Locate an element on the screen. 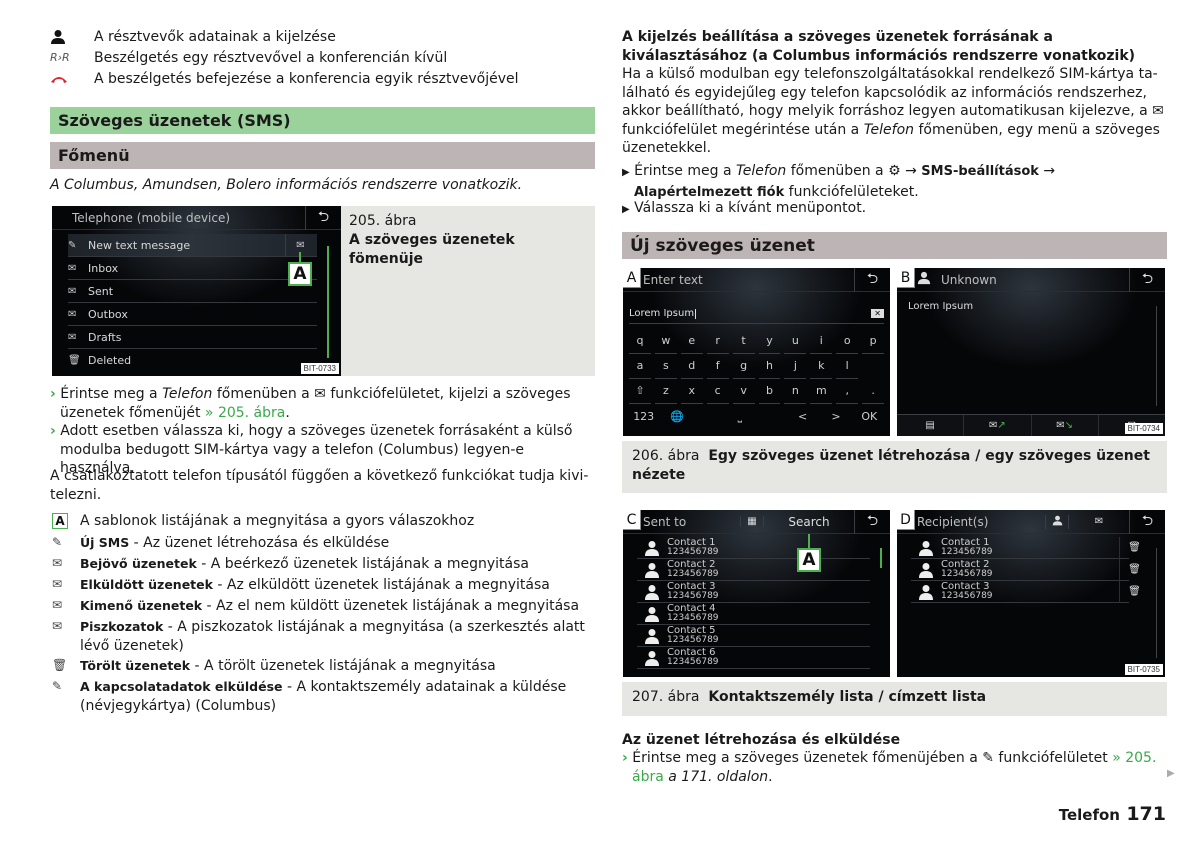 This screenshot has width=1200, height=845. key-row-bottom: 123 🌐 ⎵ < > OK is located at coordinates (756, 418).